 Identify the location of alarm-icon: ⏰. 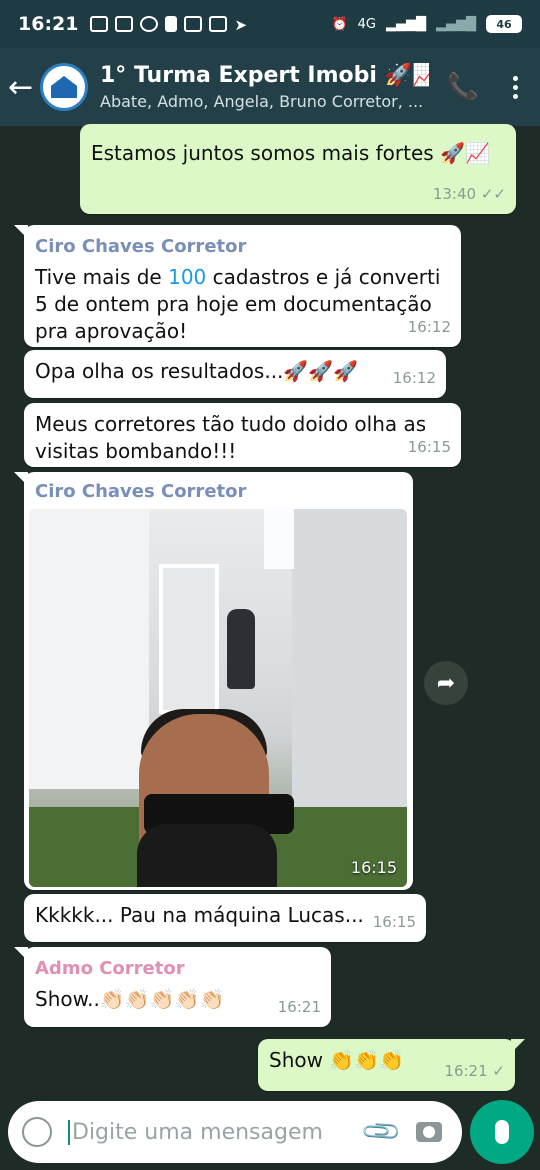
(339, 24).